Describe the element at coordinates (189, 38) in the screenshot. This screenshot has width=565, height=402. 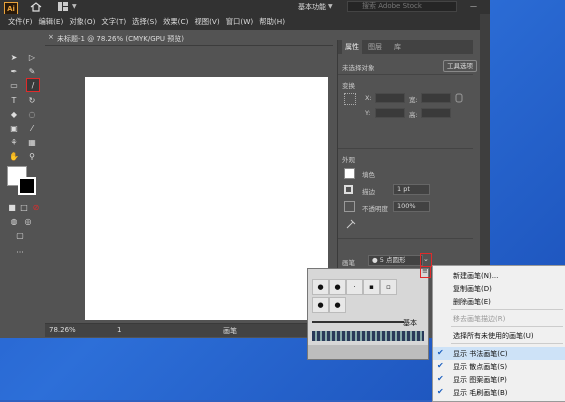
I see `document-tab: × 未标题-1 @ 78.26% (CMYK/GPU 预览)` at that location.